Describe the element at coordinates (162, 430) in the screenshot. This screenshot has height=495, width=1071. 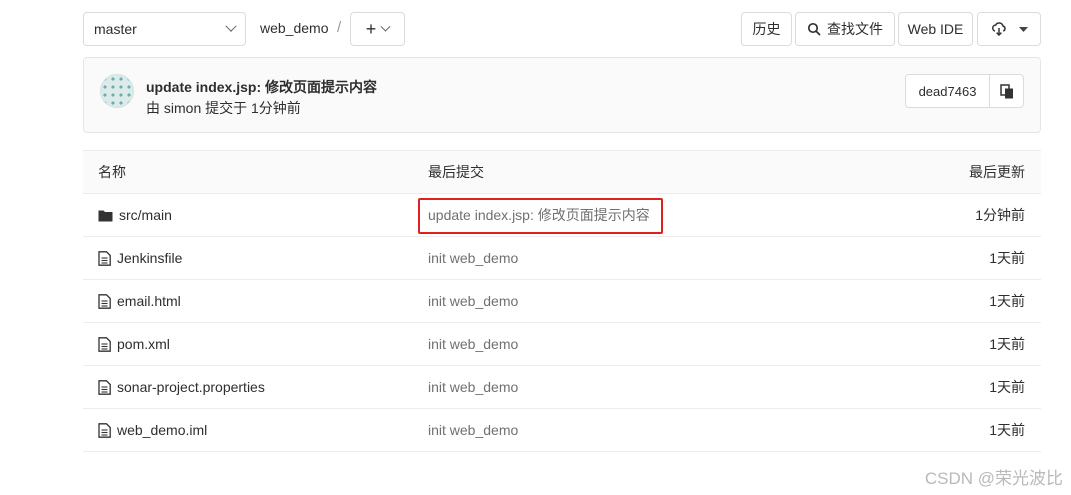
I see `row-name: web_demo.iml` at that location.